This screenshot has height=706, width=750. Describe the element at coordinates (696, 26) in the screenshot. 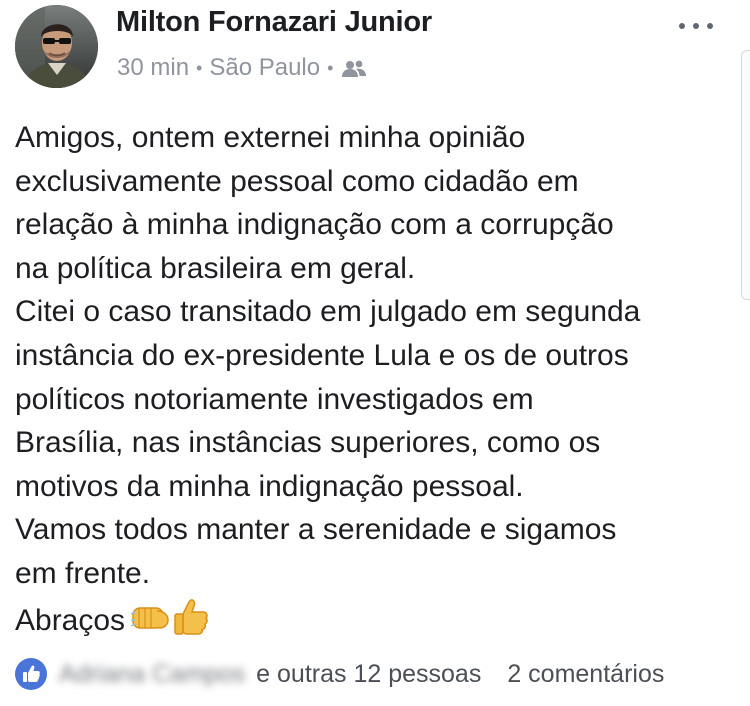

I see `more-options-icon` at that location.